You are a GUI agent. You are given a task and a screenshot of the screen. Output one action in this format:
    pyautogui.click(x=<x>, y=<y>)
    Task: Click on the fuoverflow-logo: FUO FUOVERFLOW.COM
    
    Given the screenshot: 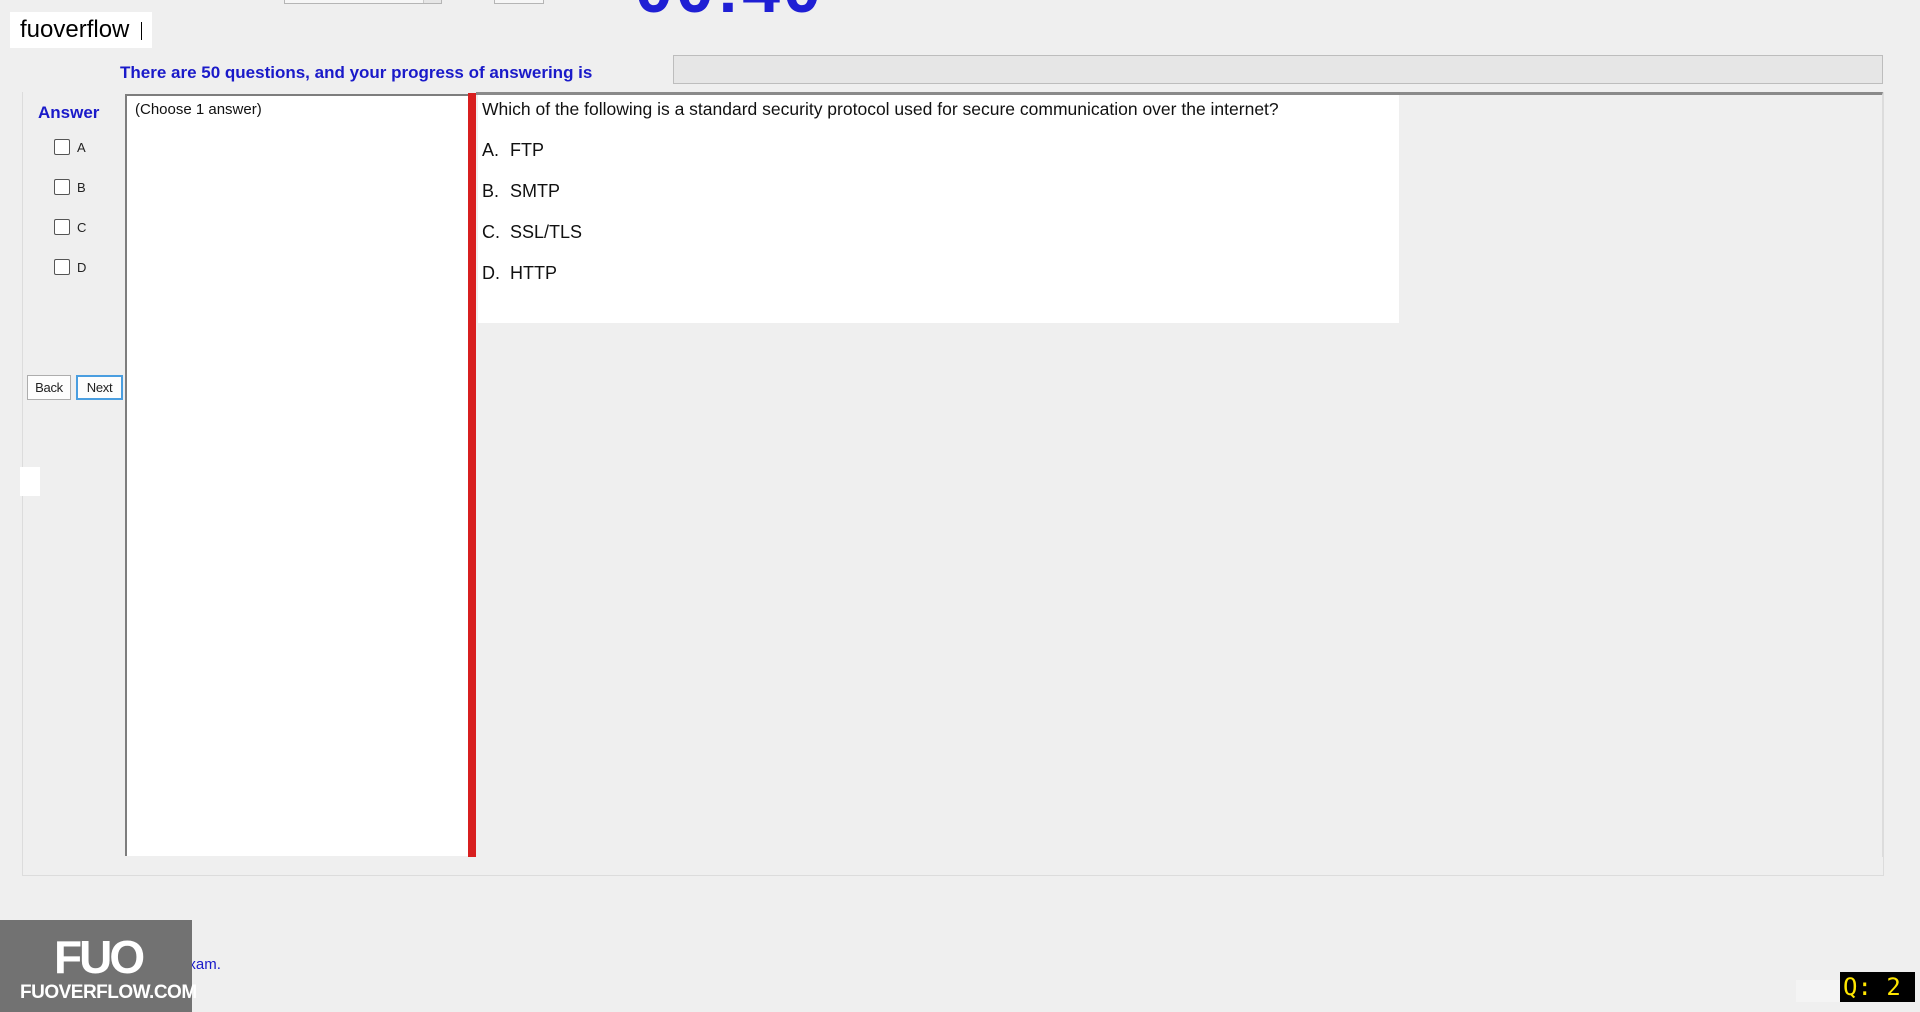 What is the action you would take?
    pyautogui.click(x=98, y=966)
    